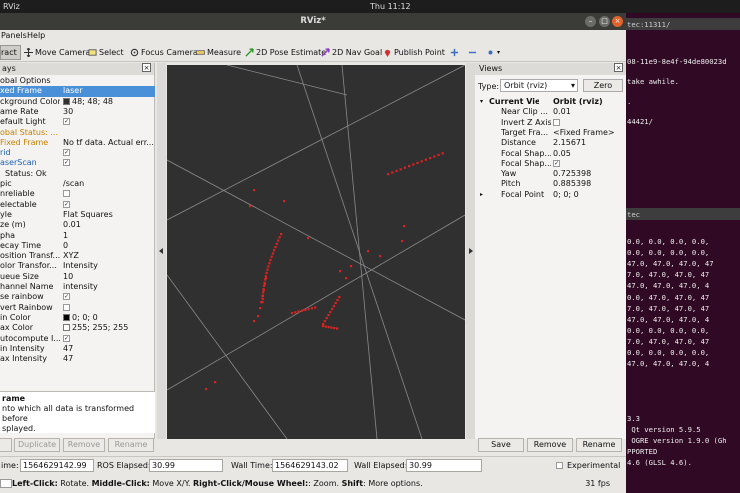 This screenshot has height=493, width=740. What do you see at coordinates (77, 81) in the screenshot?
I see `display-property-row: obal Options` at bounding box center [77, 81].